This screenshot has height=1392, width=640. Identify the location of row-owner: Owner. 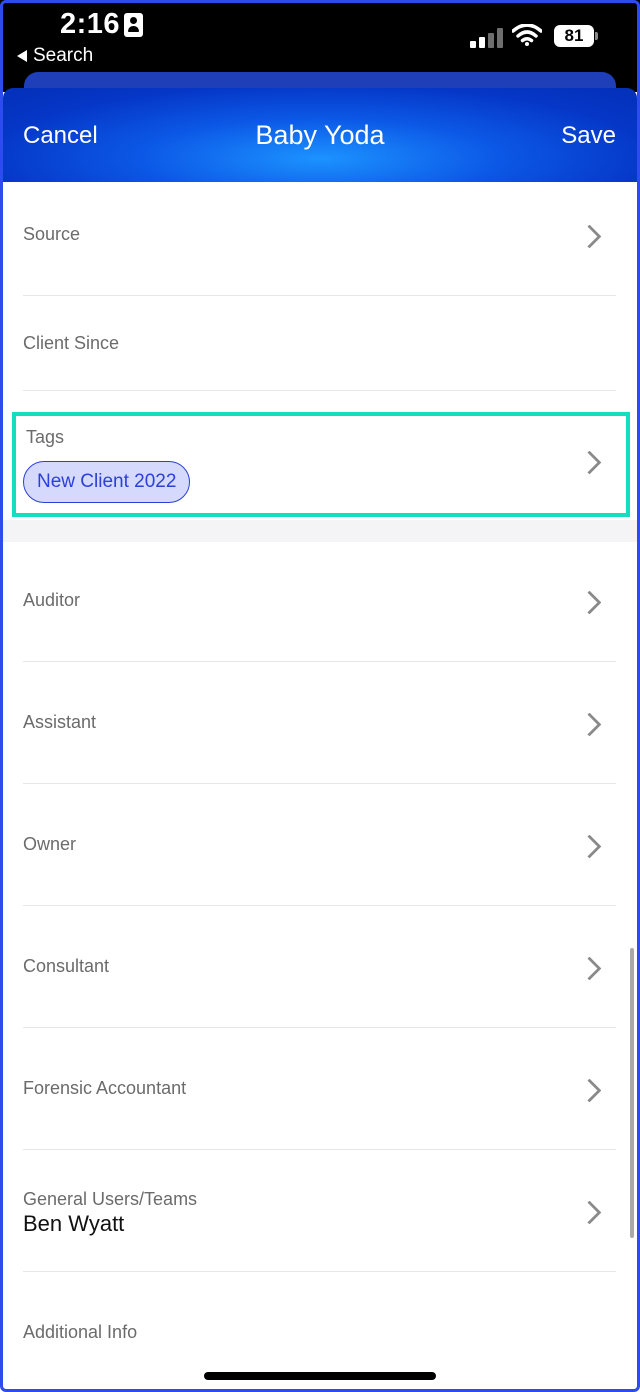
(320, 845).